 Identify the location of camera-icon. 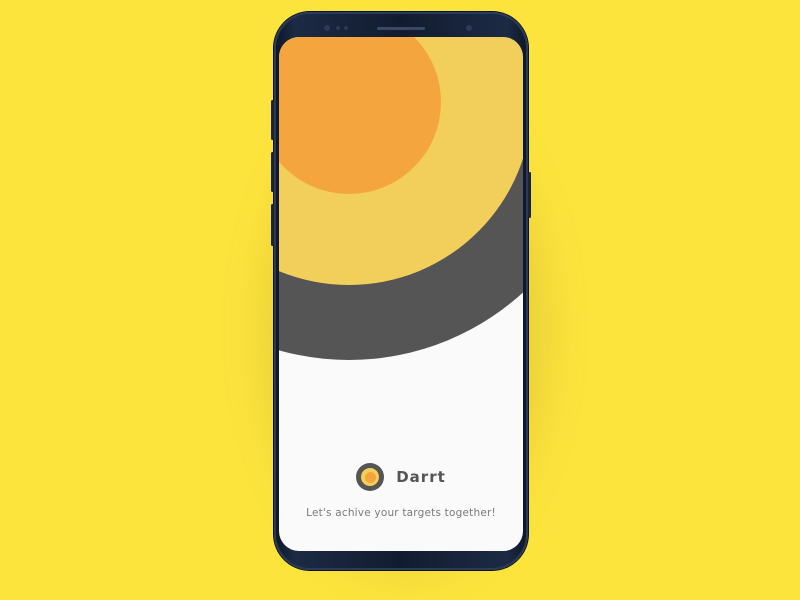
(469, 28).